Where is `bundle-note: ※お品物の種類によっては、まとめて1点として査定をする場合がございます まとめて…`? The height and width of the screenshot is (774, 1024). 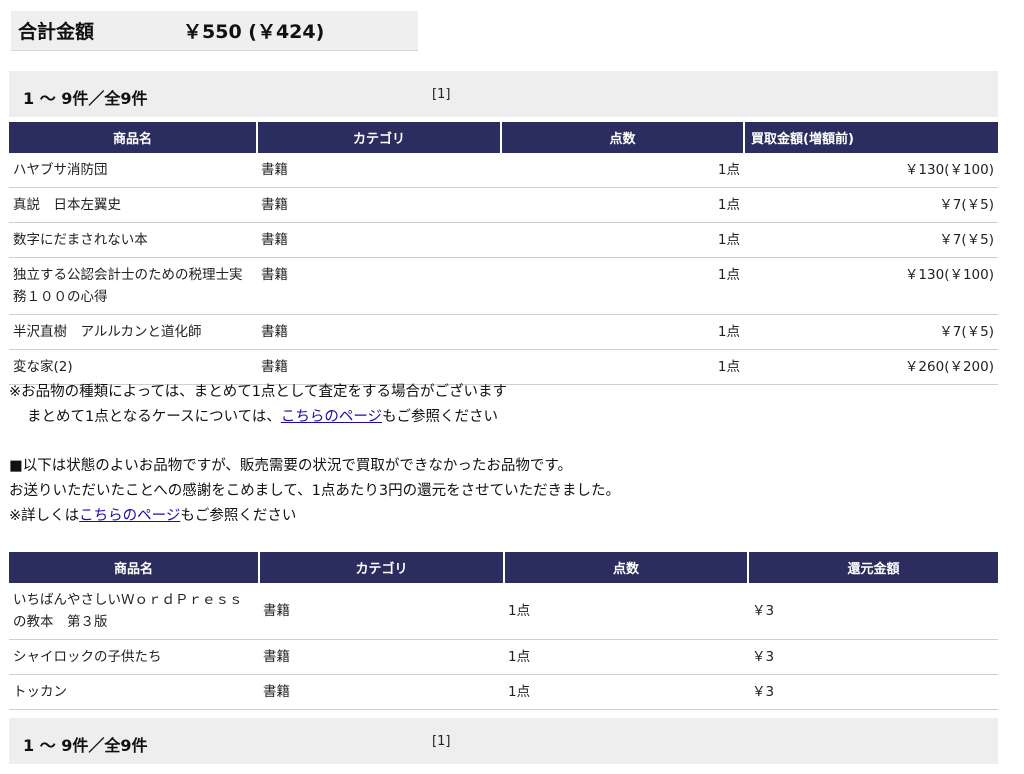 bundle-note: ※お品物の種類によっては、まとめて1点として査定をする場合がございます まとめて… is located at coordinates (258, 405).